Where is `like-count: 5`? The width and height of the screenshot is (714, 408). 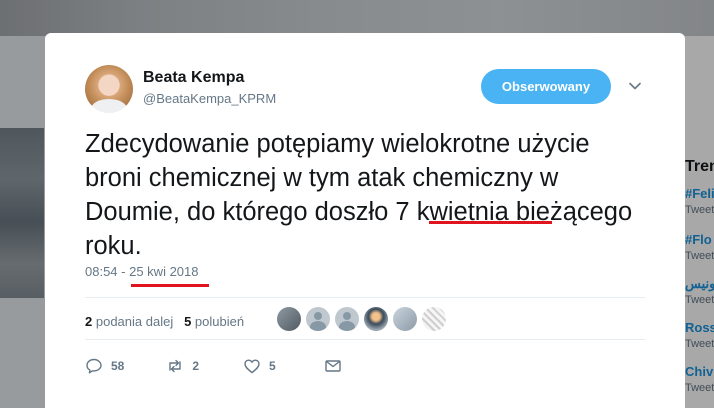
like-count: 5 is located at coordinates (188, 321).